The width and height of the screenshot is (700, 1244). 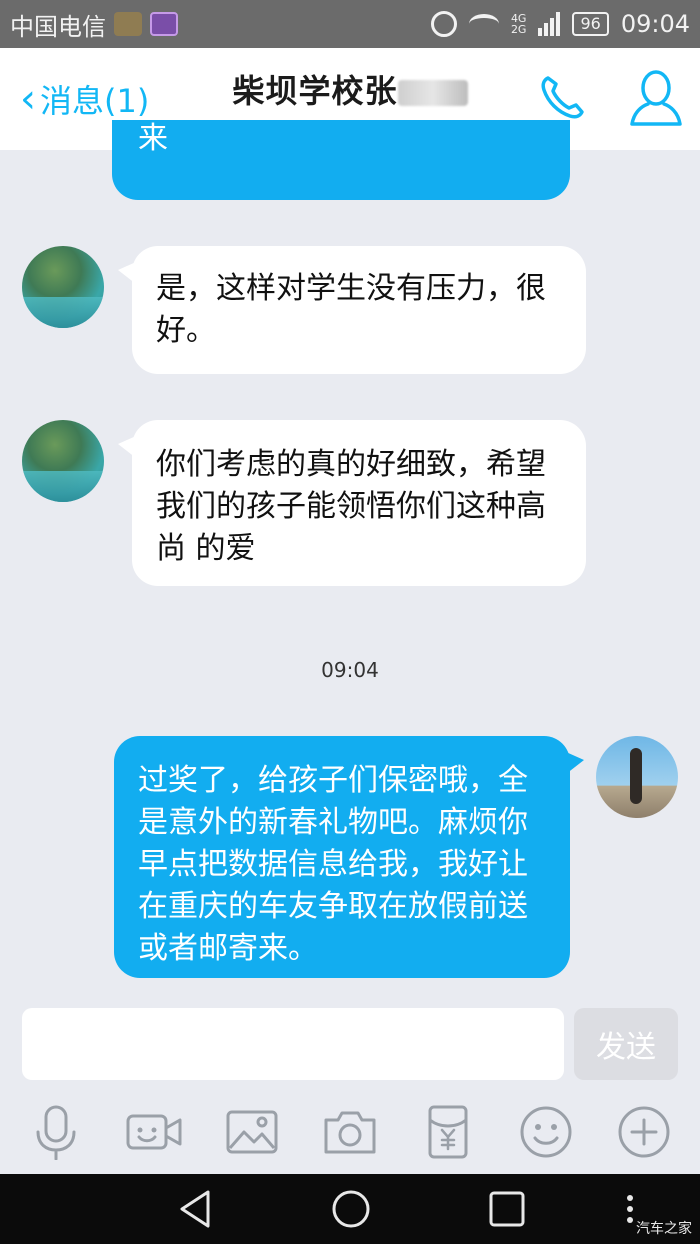 What do you see at coordinates (664, 1229) in the screenshot?
I see `watermark: 汽车之家` at bounding box center [664, 1229].